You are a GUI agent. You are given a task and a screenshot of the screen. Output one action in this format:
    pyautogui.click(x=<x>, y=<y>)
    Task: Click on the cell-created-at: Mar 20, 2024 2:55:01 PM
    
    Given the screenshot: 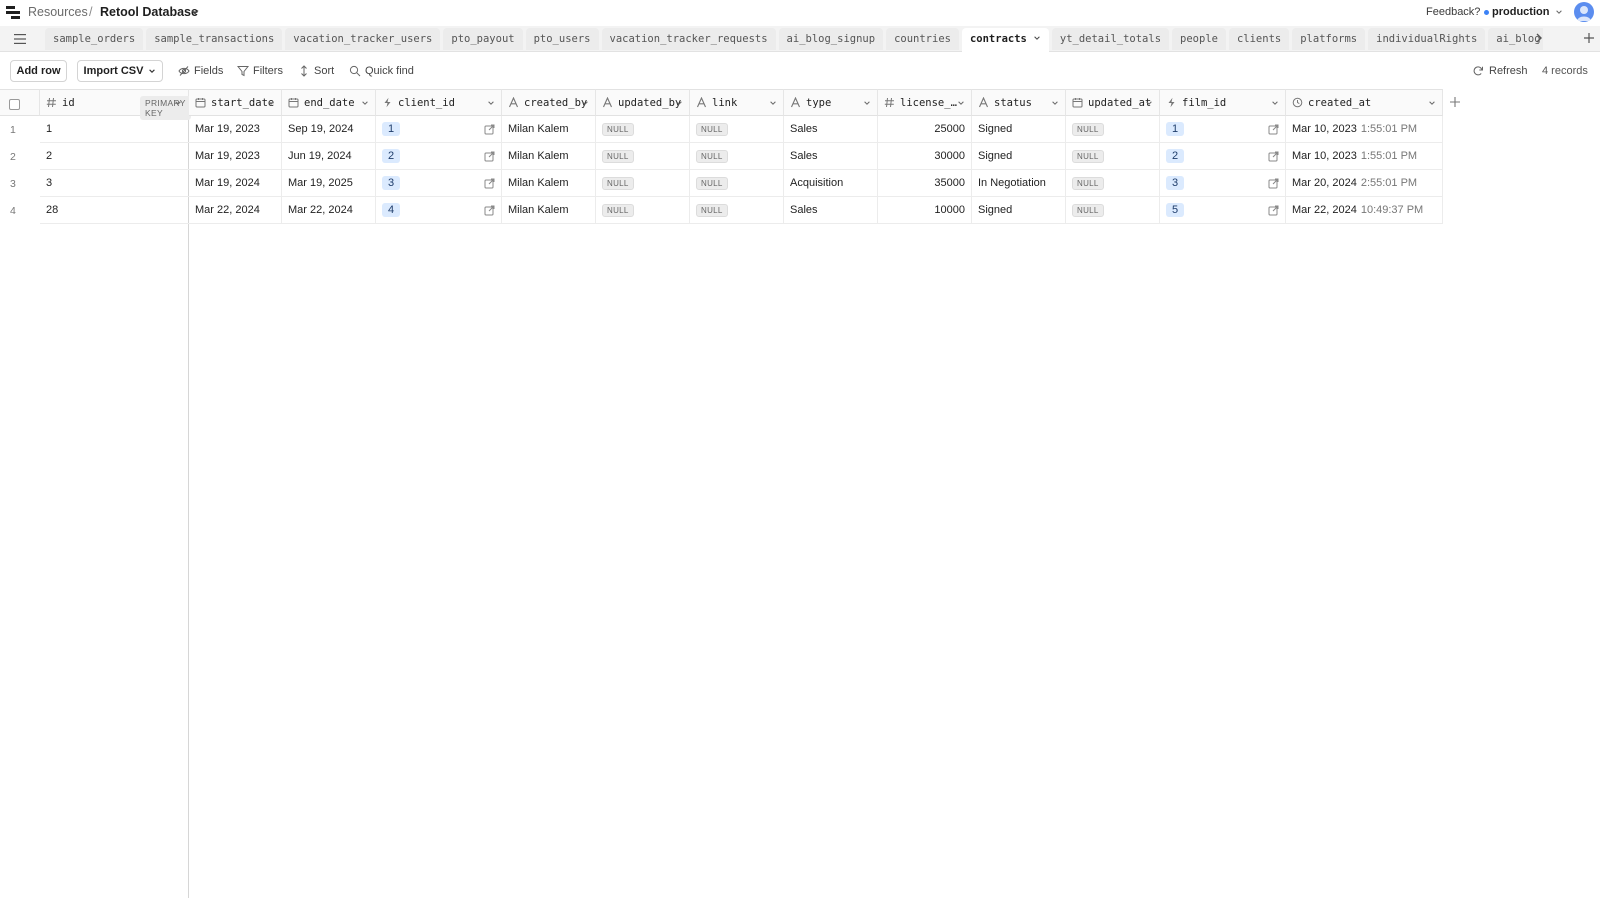 What is the action you would take?
    pyautogui.click(x=1364, y=183)
    